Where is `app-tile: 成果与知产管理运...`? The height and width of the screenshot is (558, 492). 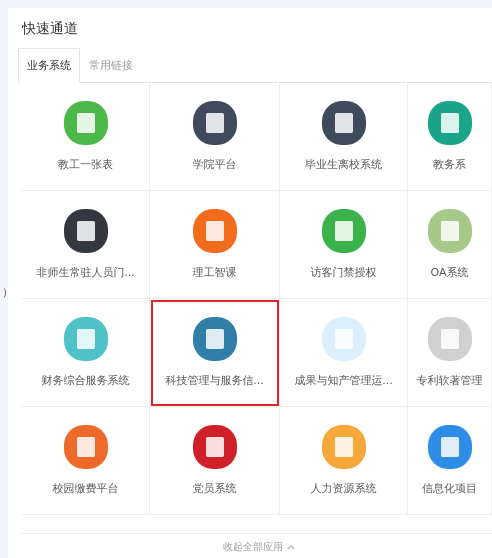 app-tile: 成果与知产管理运... is located at coordinates (344, 353).